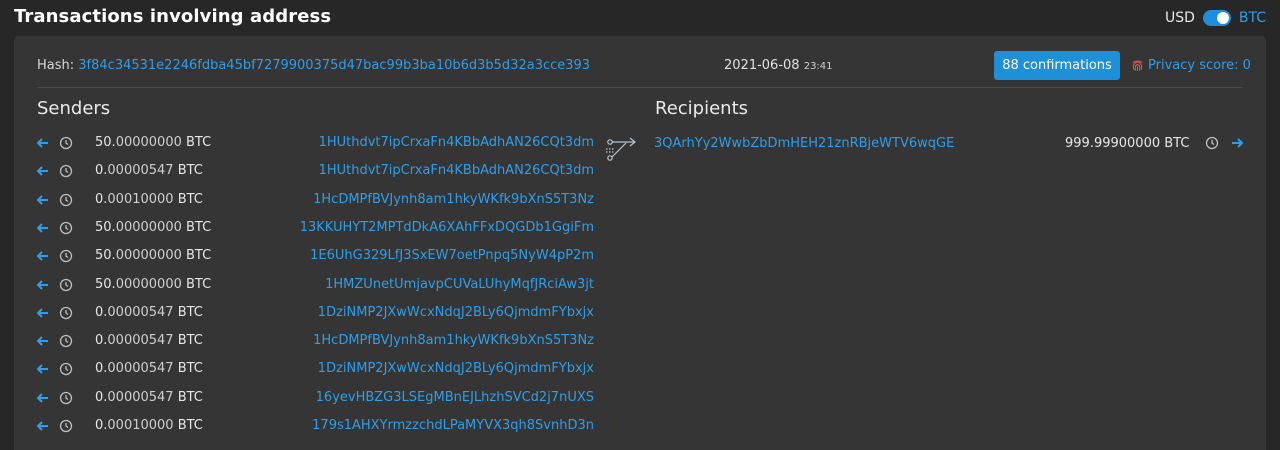  I want to click on sender-address-link: 16yevHBZG3LSEgMBnEJLhzhSVCd2j7nUXS, so click(455, 397).